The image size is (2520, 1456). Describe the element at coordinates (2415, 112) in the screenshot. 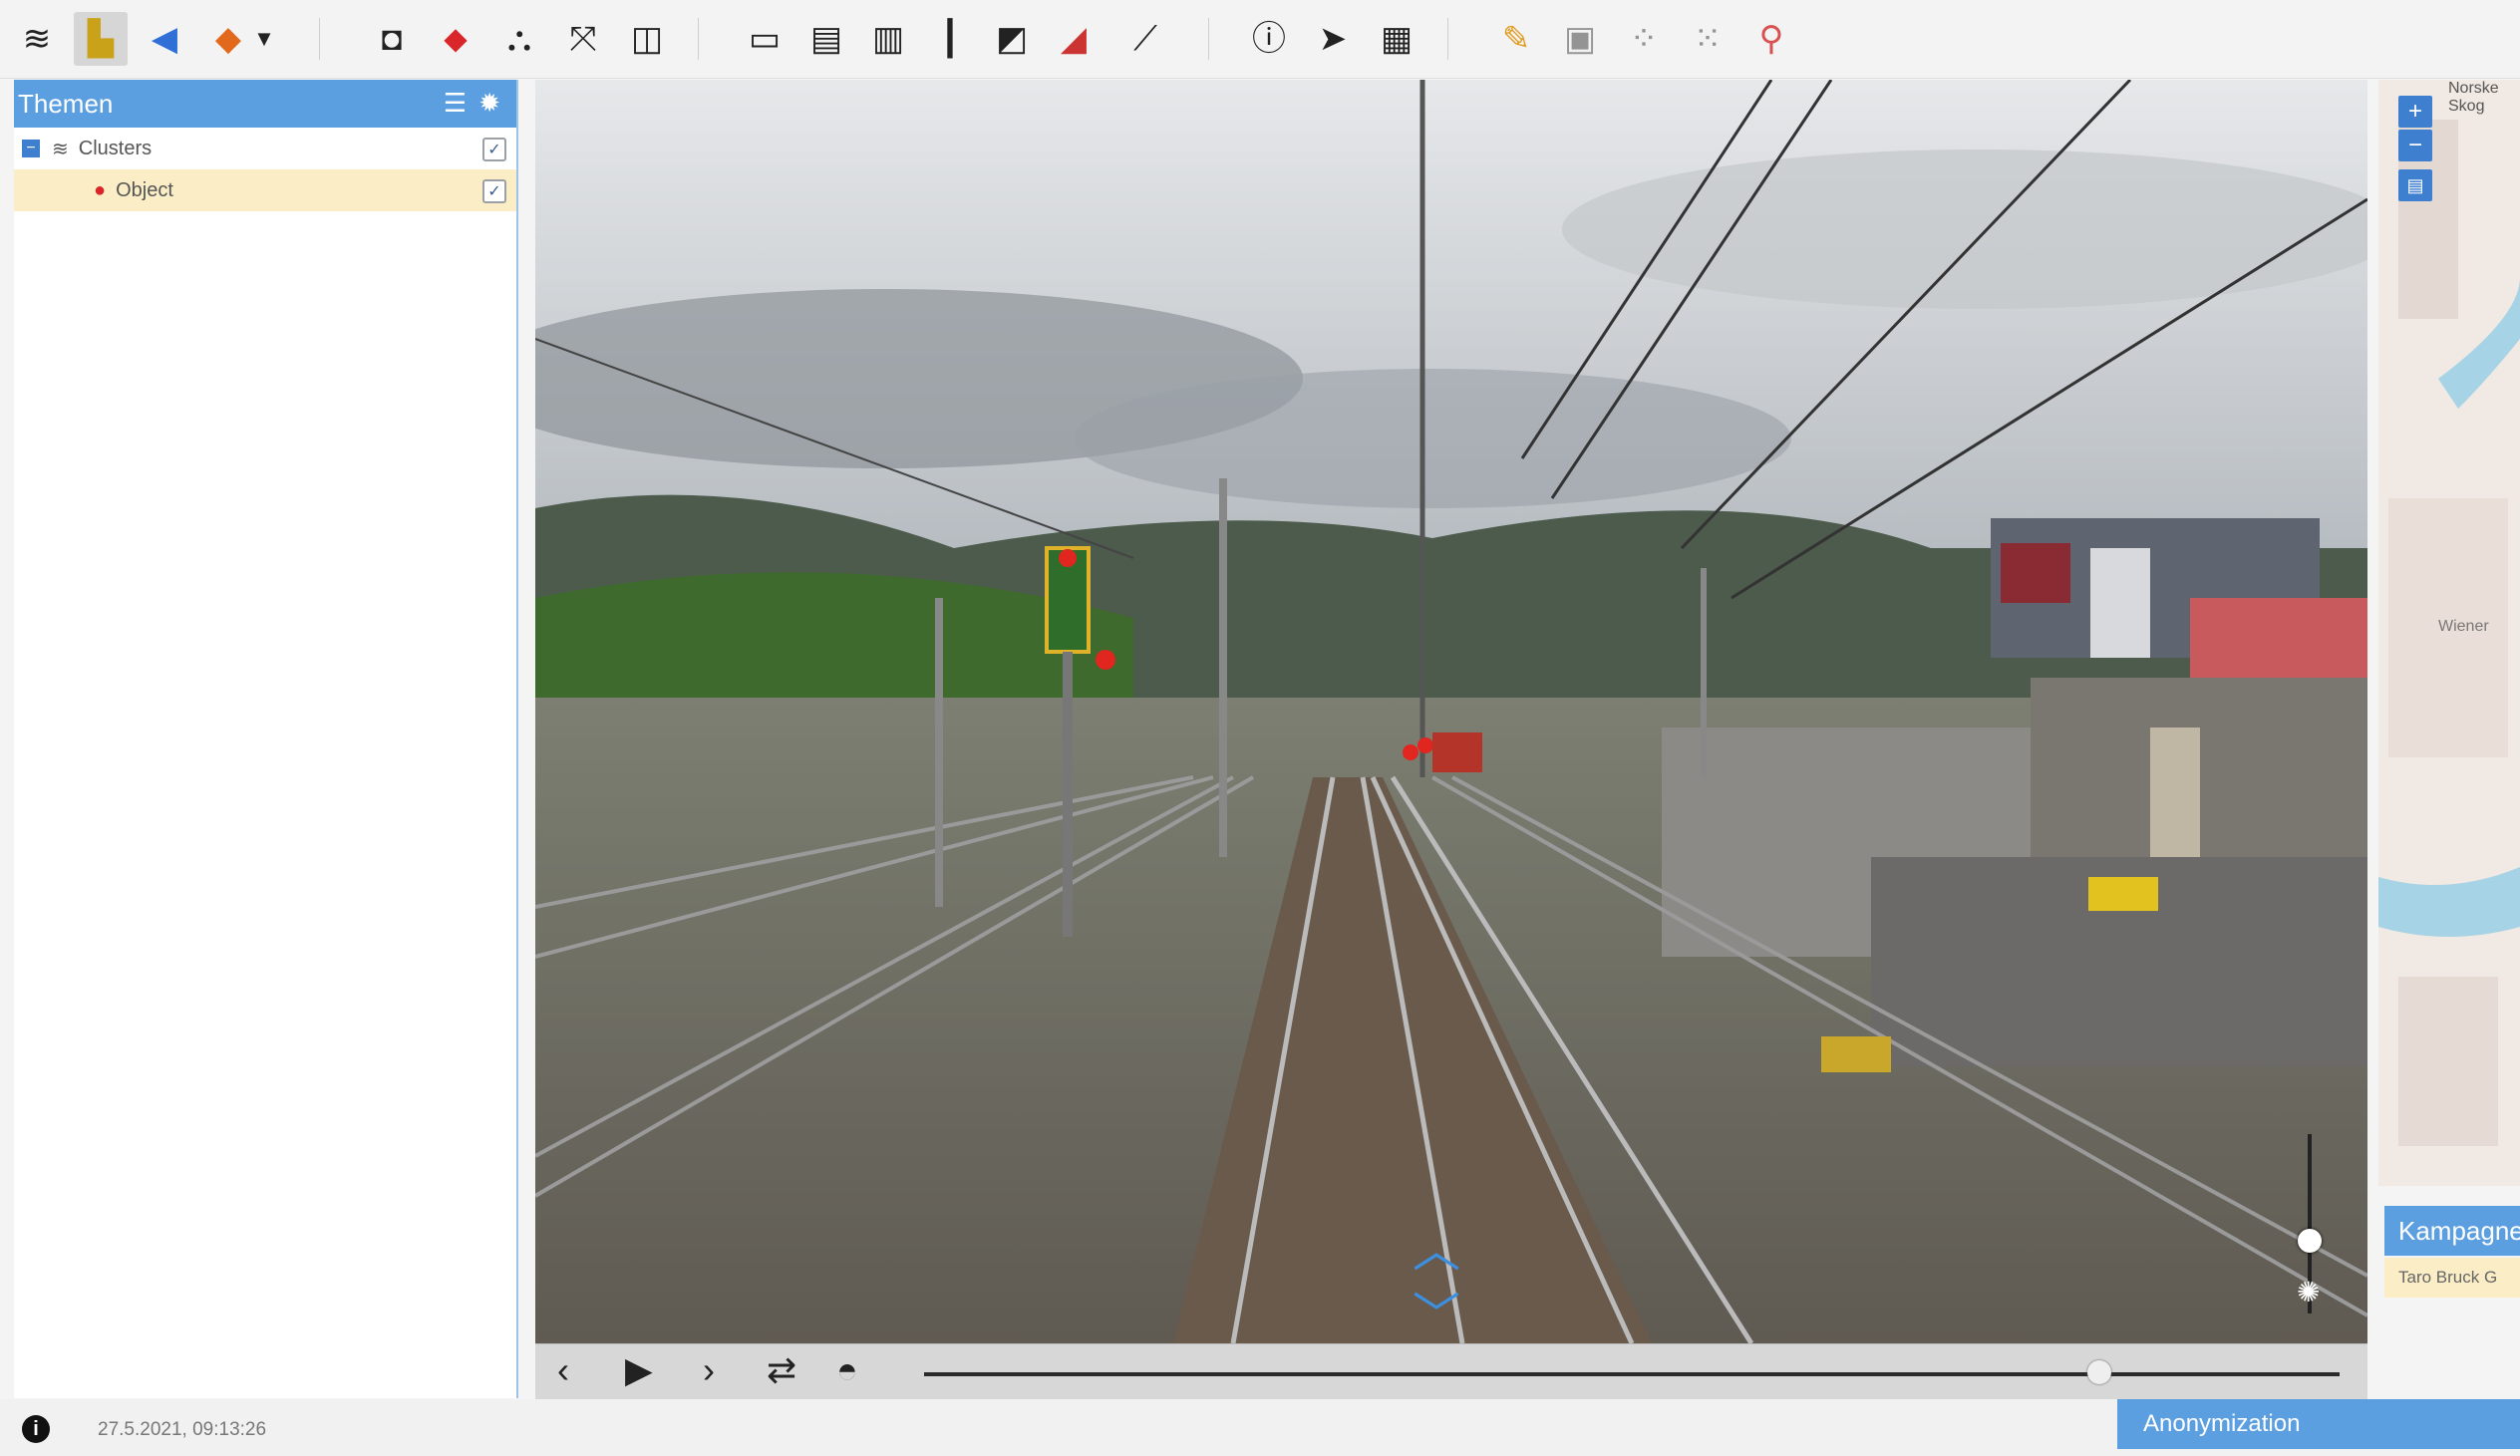

I see `zoom-in-button: +` at that location.